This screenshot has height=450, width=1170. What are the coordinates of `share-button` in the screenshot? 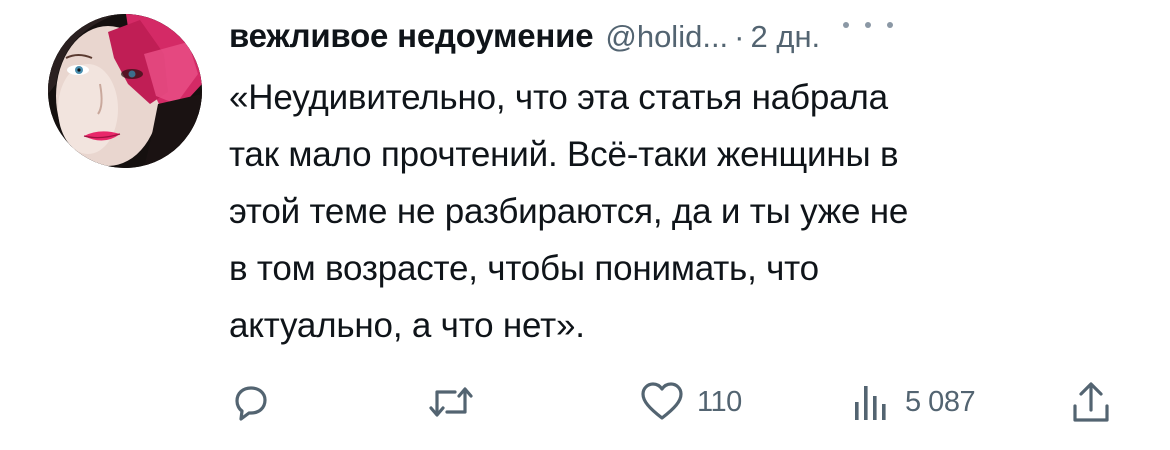 It's located at (1091, 402).